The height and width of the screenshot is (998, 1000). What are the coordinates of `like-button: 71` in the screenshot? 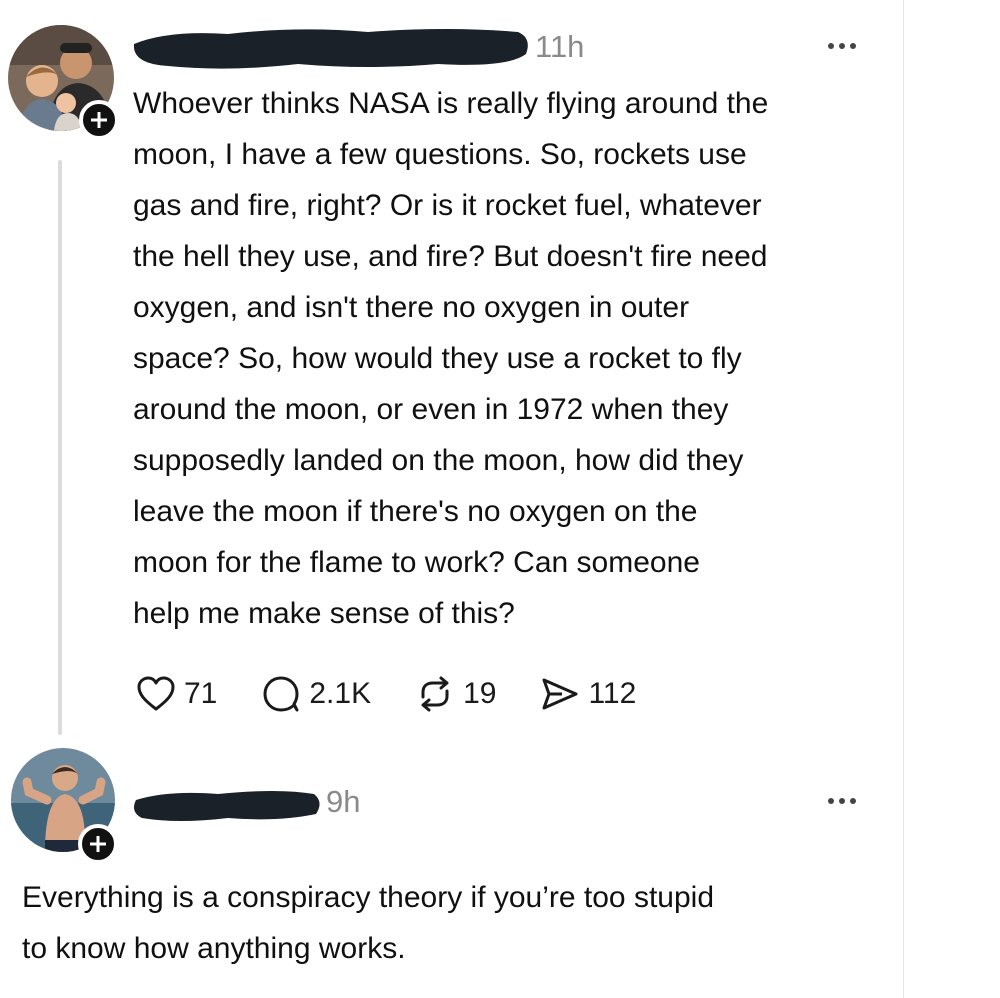 It's located at (176, 694).